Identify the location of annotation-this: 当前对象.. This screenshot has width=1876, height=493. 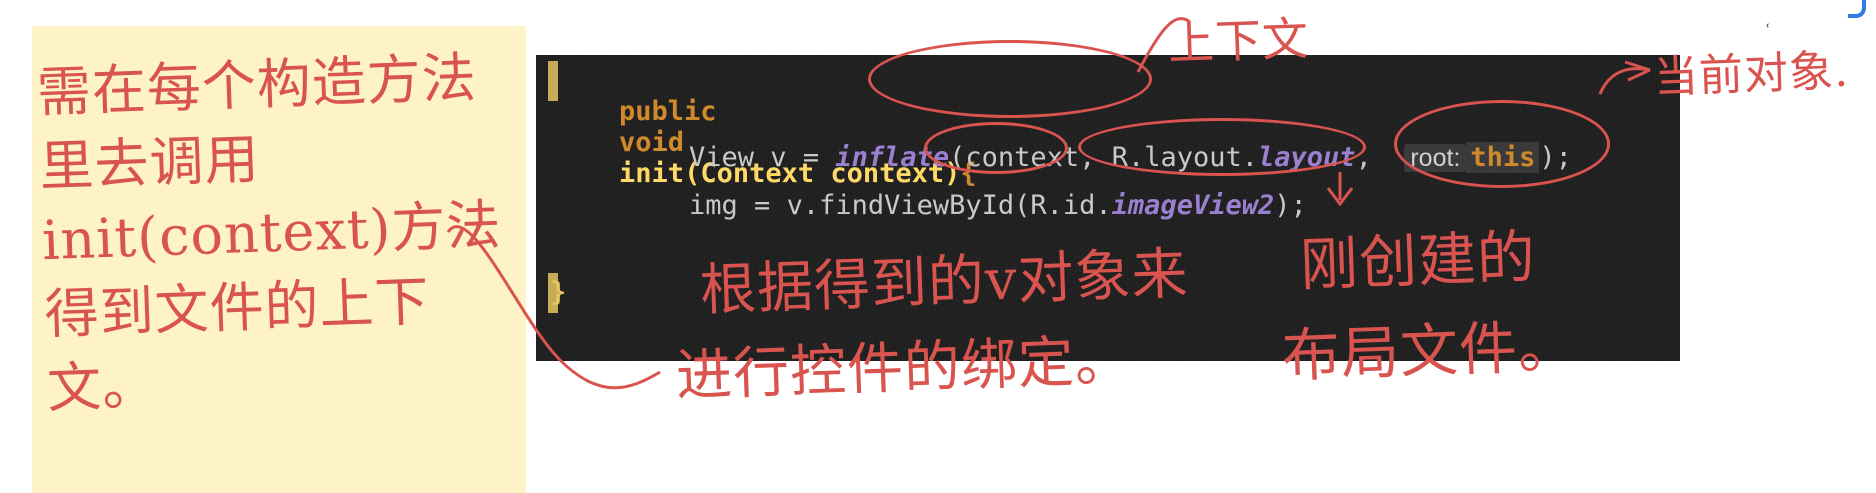
(1751, 74).